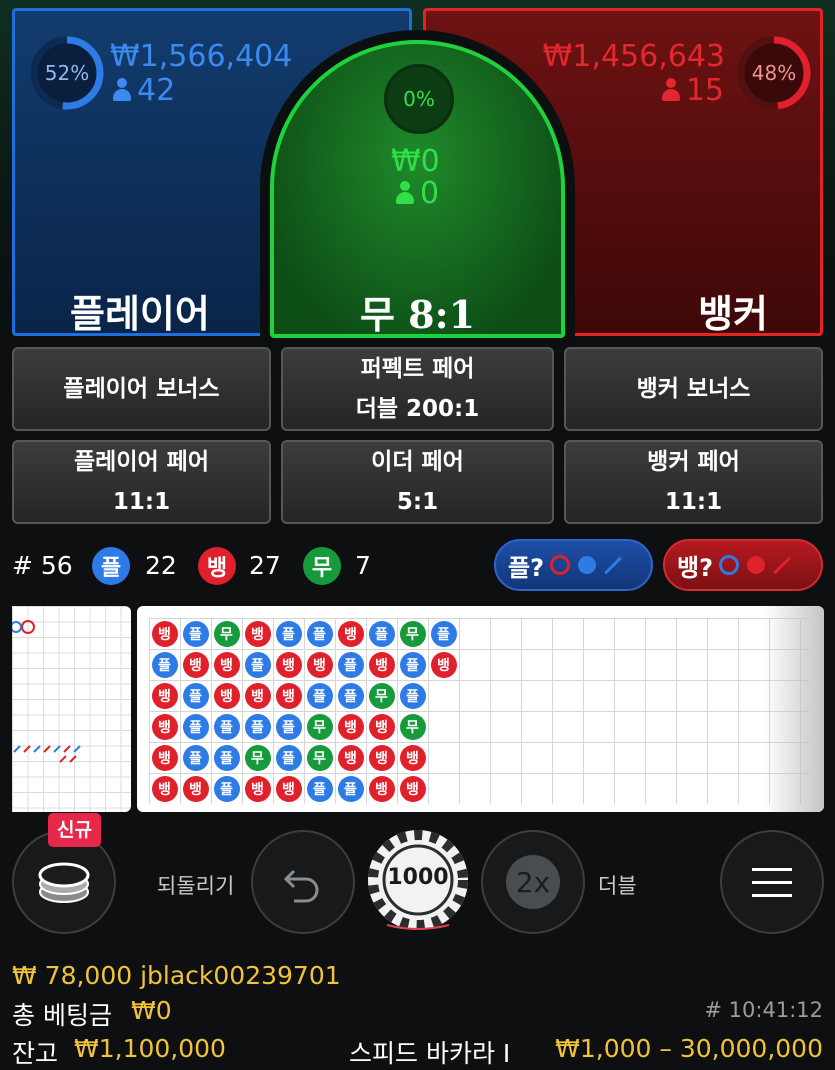 The width and height of the screenshot is (835, 1070). What do you see at coordinates (151, 1010) in the screenshot?
I see `total-bet-value: ₩0` at bounding box center [151, 1010].